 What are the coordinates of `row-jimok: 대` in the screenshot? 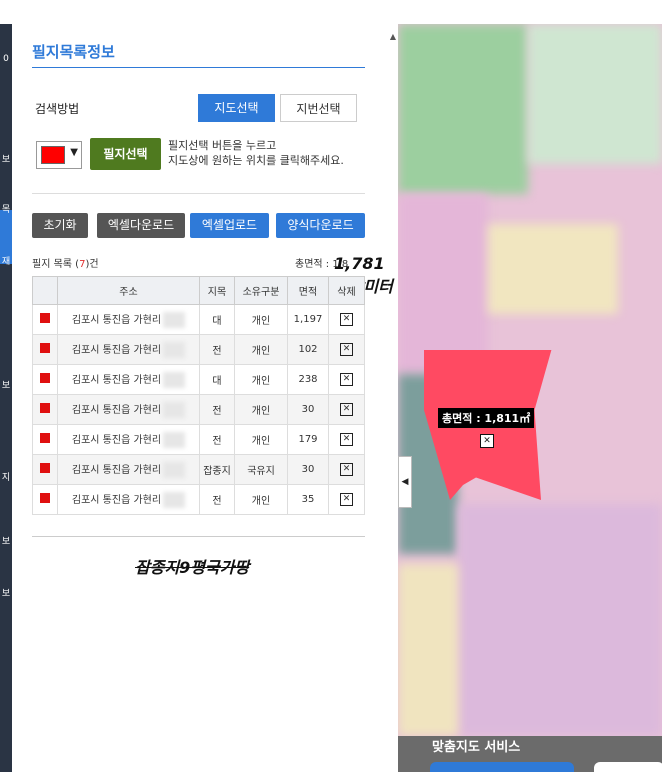 It's located at (217, 379).